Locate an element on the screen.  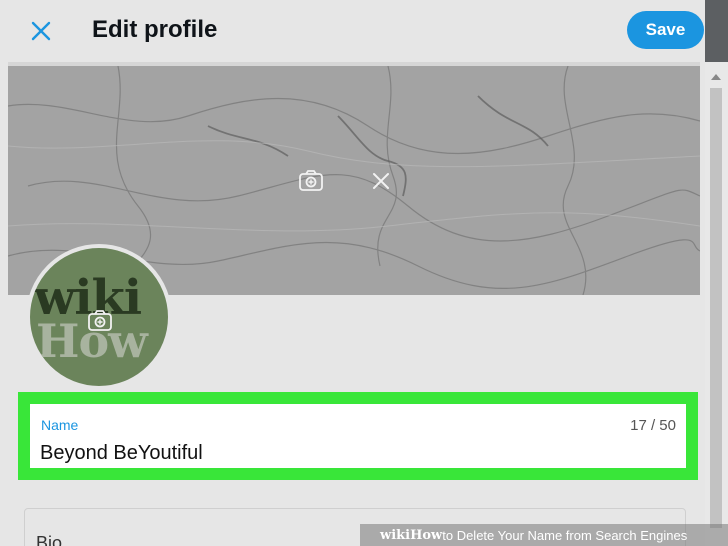
name-field-label: Name is located at coordinates (60, 425).